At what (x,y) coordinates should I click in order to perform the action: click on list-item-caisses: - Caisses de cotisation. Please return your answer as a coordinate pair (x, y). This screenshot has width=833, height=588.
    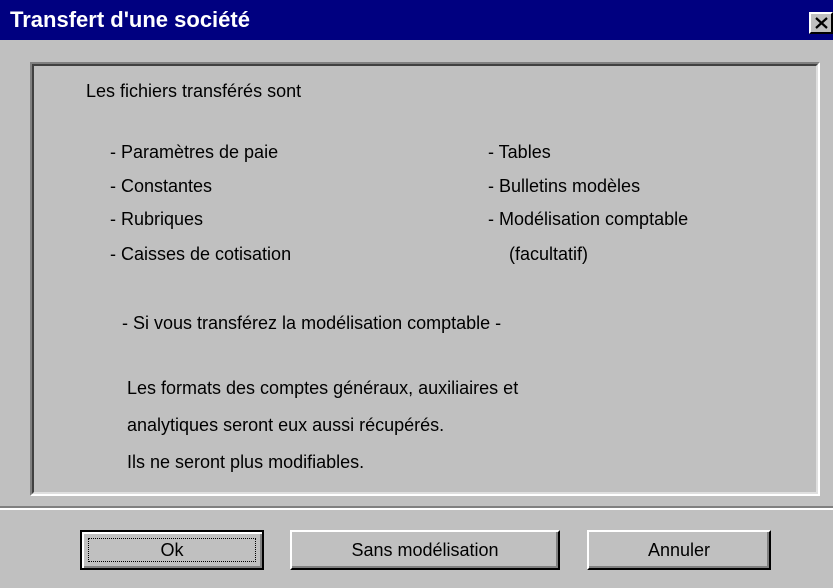
    Looking at the image, I should click on (201, 254).